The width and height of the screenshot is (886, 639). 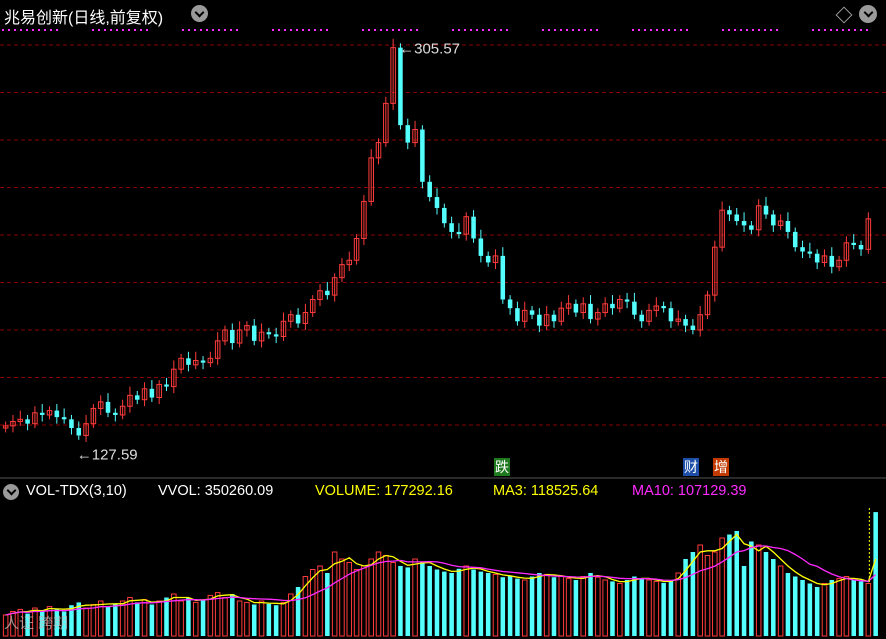 I want to click on increase-badge: 增, so click(x=721, y=467).